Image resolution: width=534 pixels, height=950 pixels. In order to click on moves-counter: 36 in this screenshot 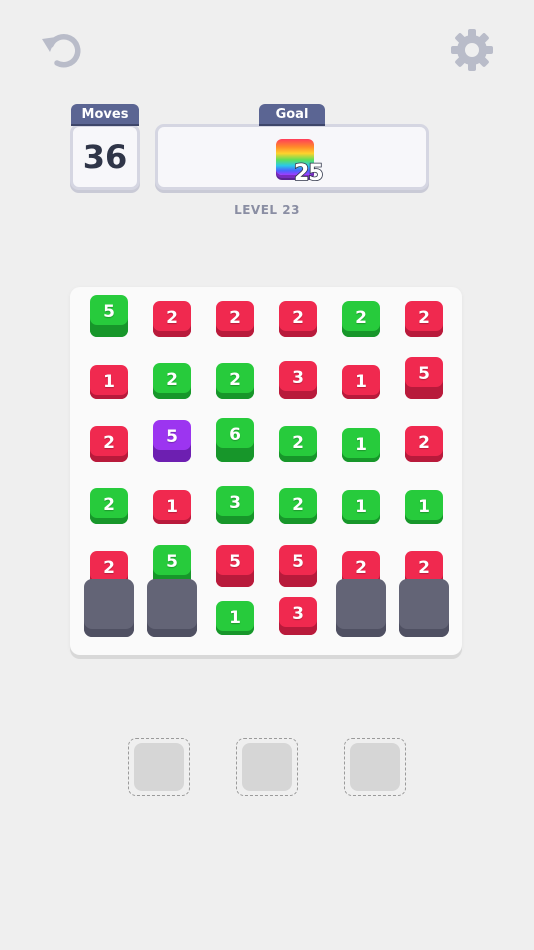, I will do `click(105, 157)`.